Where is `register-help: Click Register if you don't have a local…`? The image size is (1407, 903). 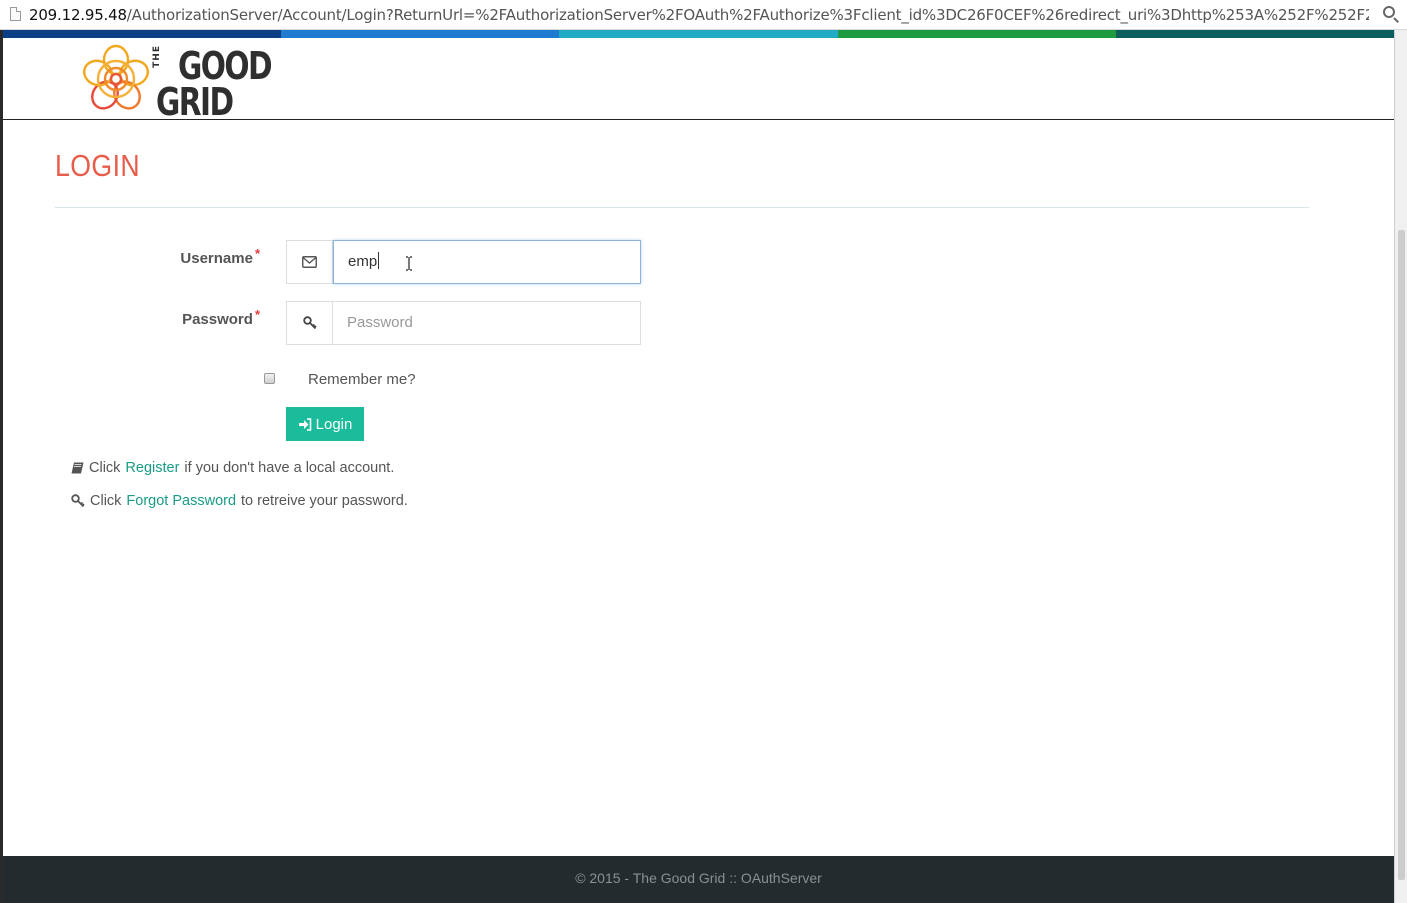
register-help: Click Register if you don't have a local… is located at coordinates (232, 468).